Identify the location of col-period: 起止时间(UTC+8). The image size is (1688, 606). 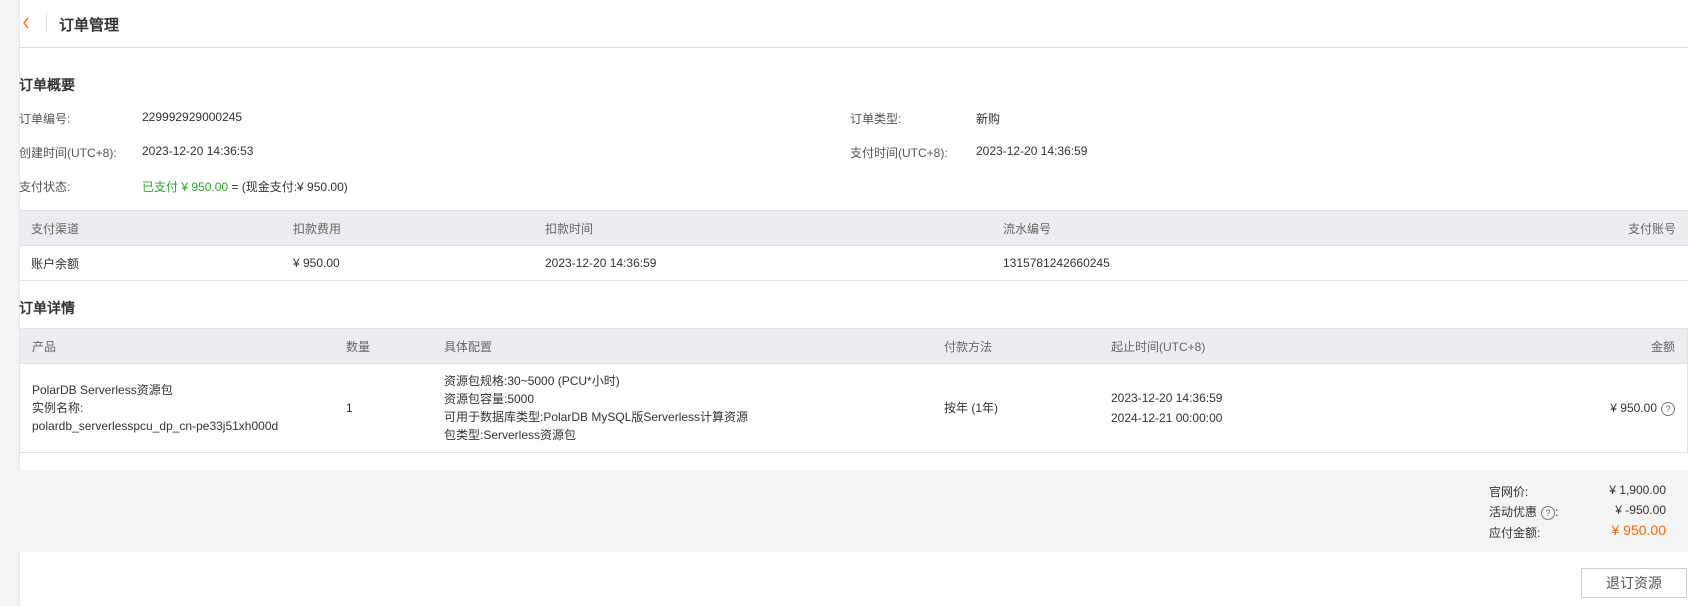
(1276, 346).